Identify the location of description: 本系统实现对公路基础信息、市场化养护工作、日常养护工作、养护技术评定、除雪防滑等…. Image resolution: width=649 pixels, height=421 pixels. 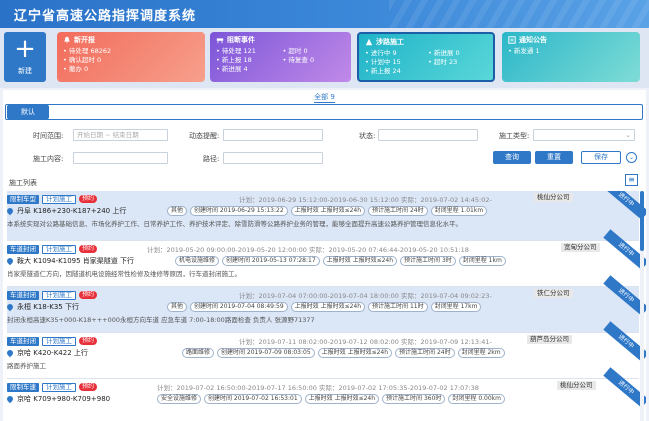
(234, 224).